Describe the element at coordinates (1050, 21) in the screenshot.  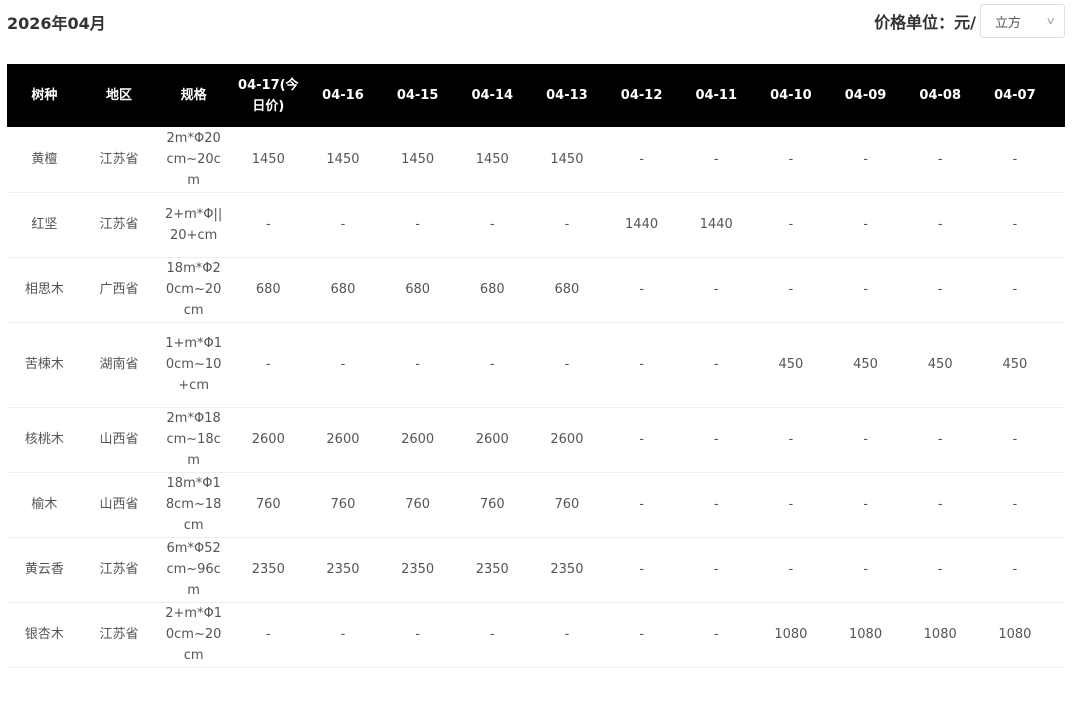
I see `chevron-down-icon: ∨` at that location.